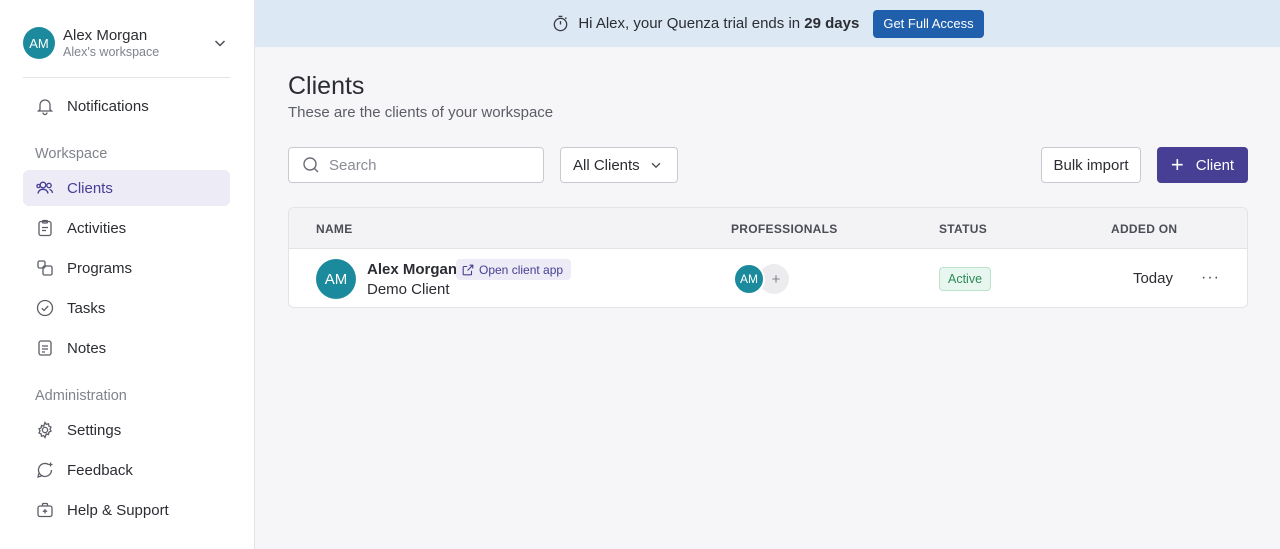 The height and width of the screenshot is (549, 1280). I want to click on sidebar-item-label: Help & Support, so click(118, 510).